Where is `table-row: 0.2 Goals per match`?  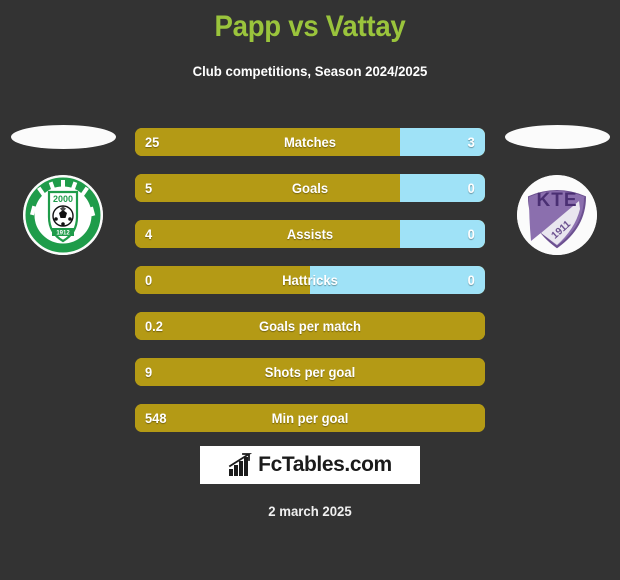 table-row: 0.2 Goals per match is located at coordinates (310, 326).